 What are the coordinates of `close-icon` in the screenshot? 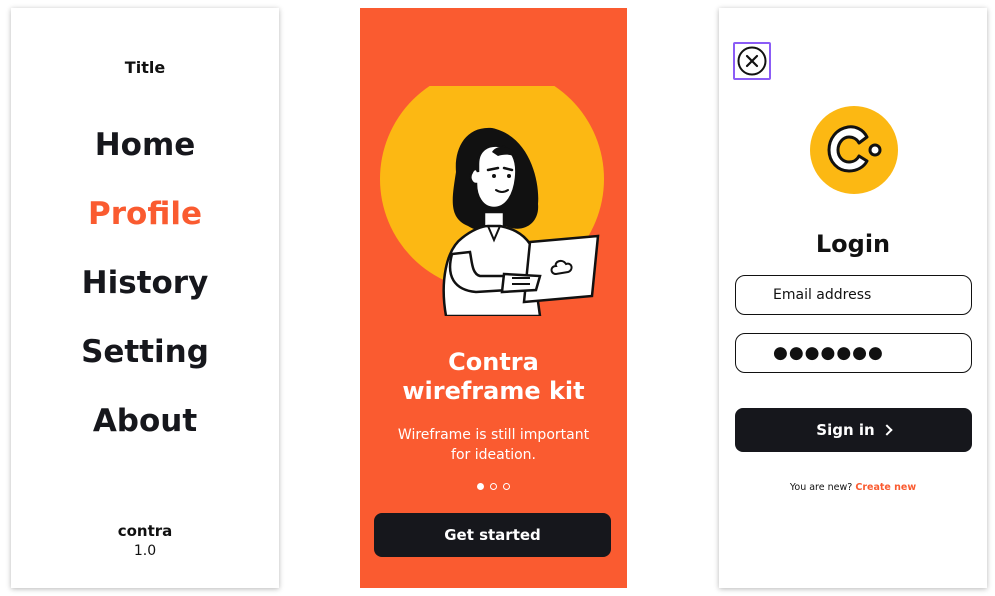 It's located at (752, 61).